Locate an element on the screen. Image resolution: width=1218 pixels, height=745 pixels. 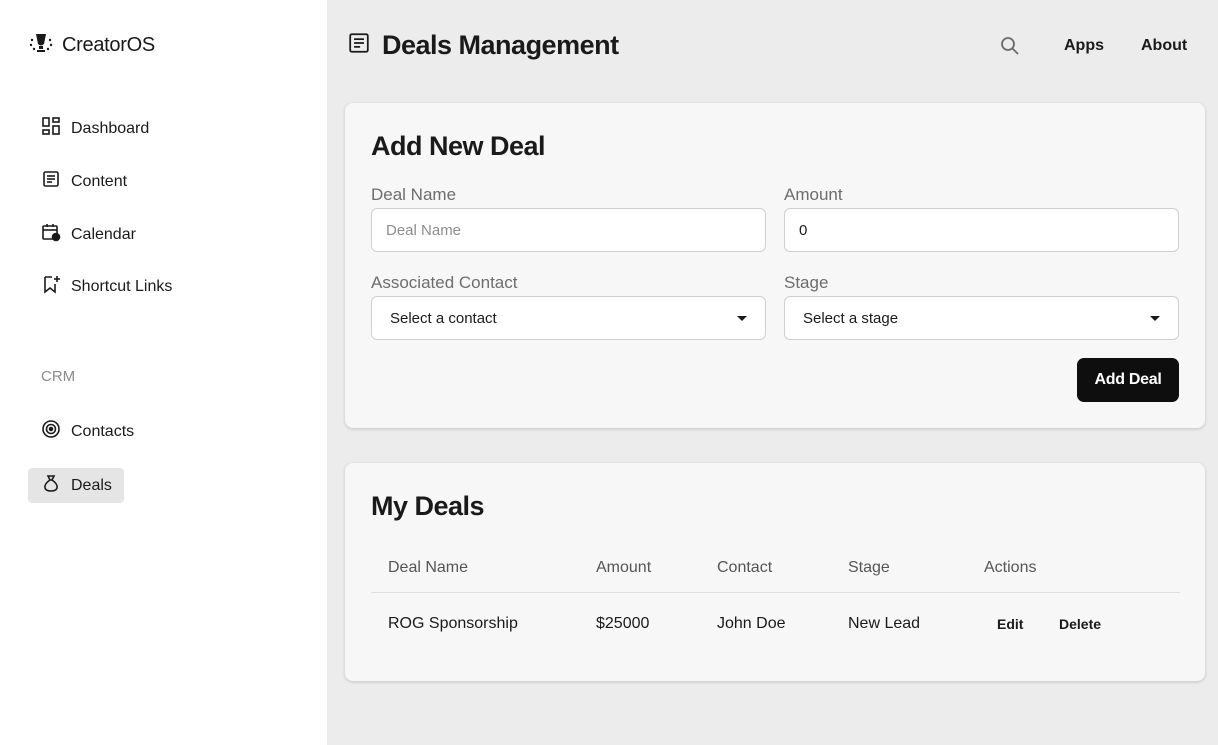
stage-cell: New Lead is located at coordinates (884, 623).